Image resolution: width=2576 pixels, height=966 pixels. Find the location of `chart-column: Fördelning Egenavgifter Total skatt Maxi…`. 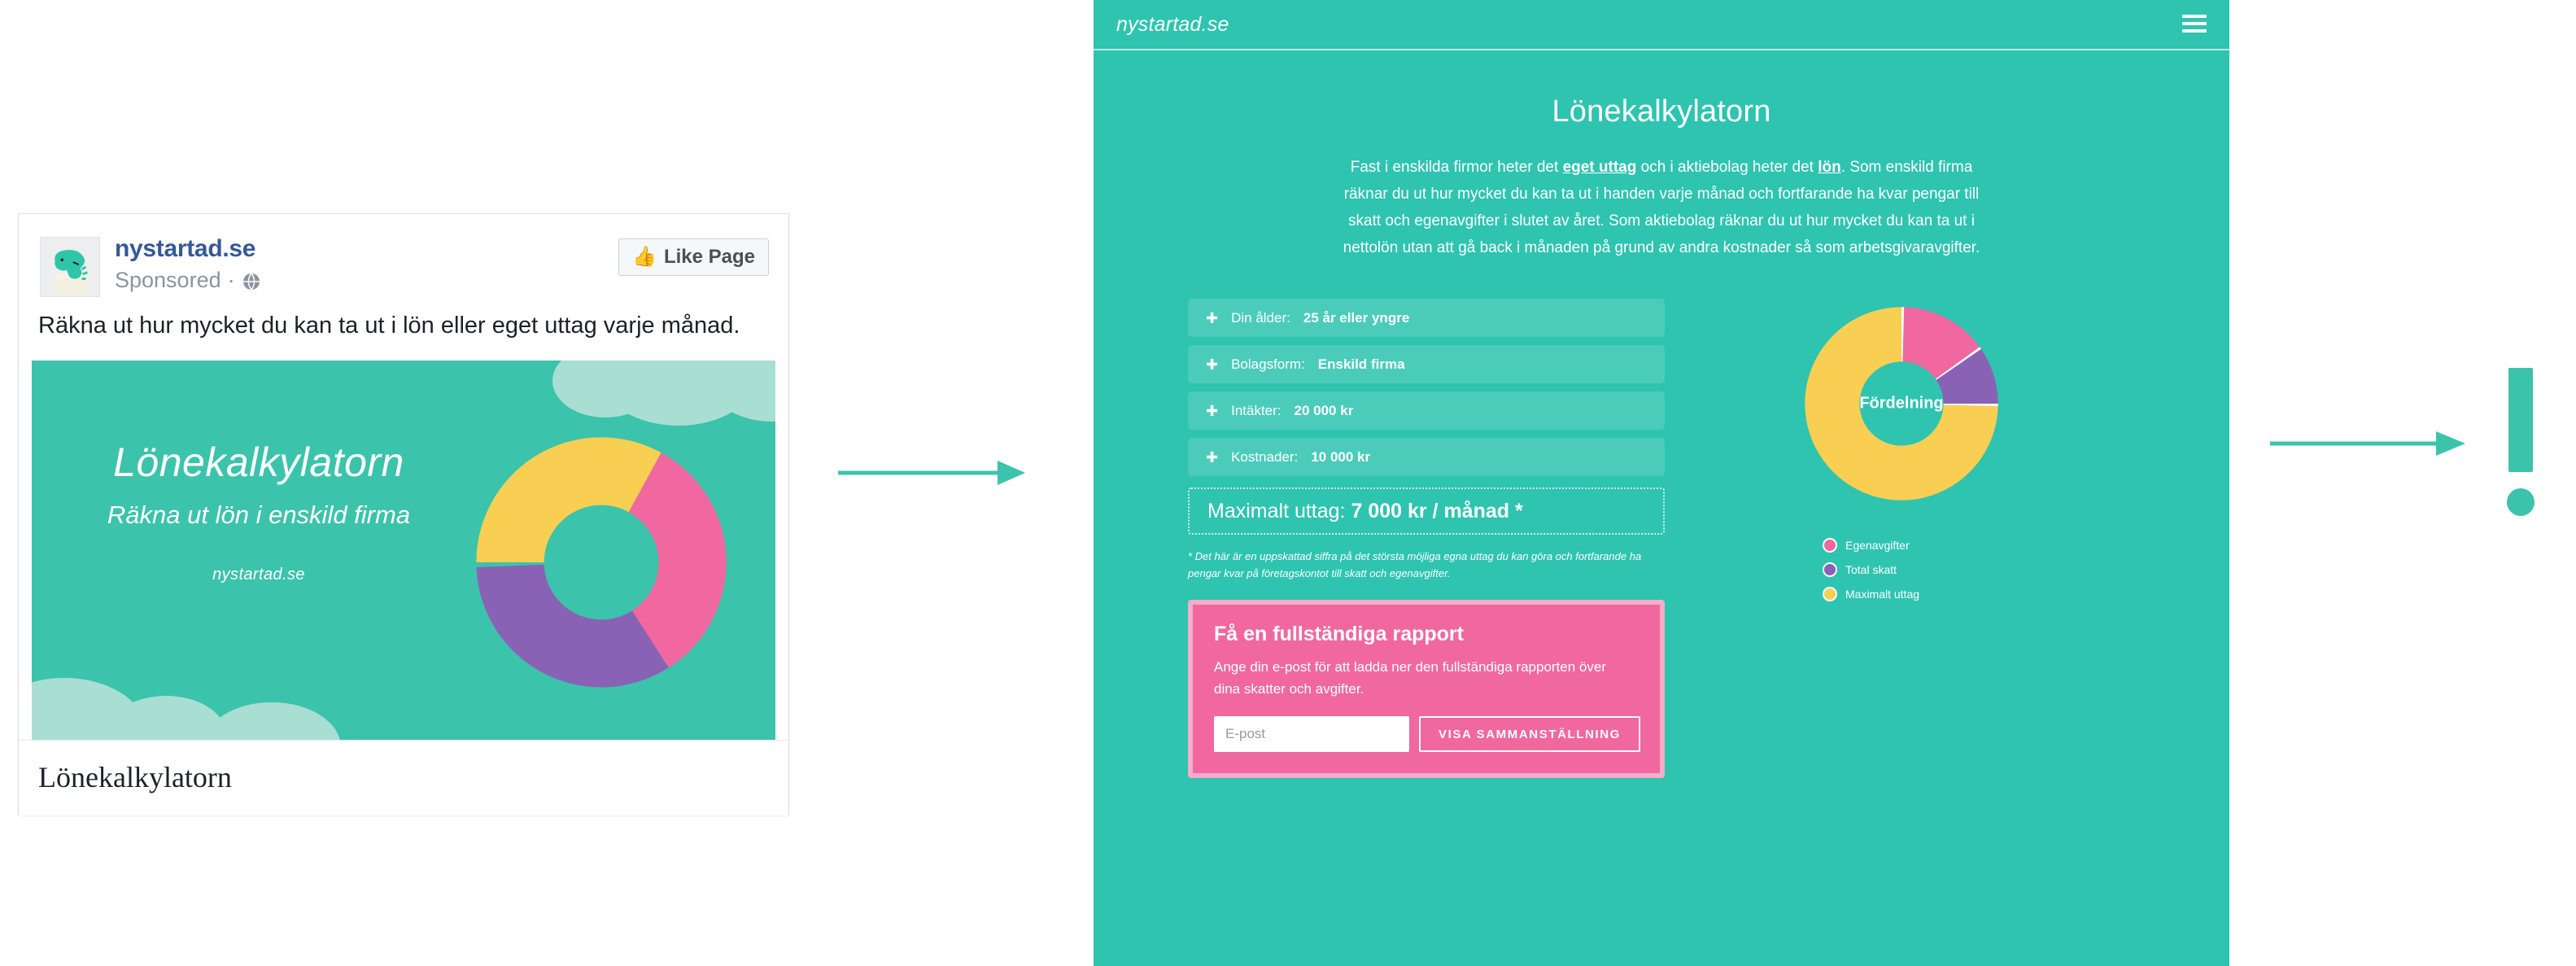

chart-column: Fördelning Egenavgifter Total skatt Maxi… is located at coordinates (1899, 455).